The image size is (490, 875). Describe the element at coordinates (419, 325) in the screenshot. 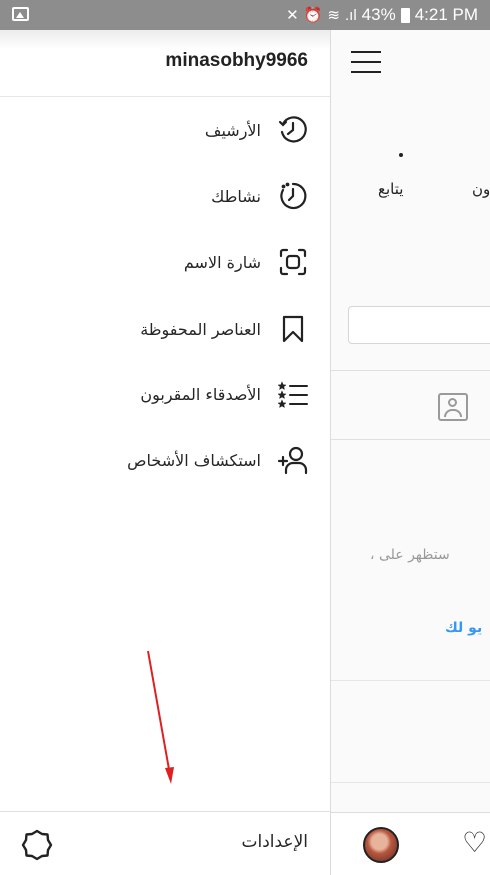

I see `edit-profile-button` at that location.